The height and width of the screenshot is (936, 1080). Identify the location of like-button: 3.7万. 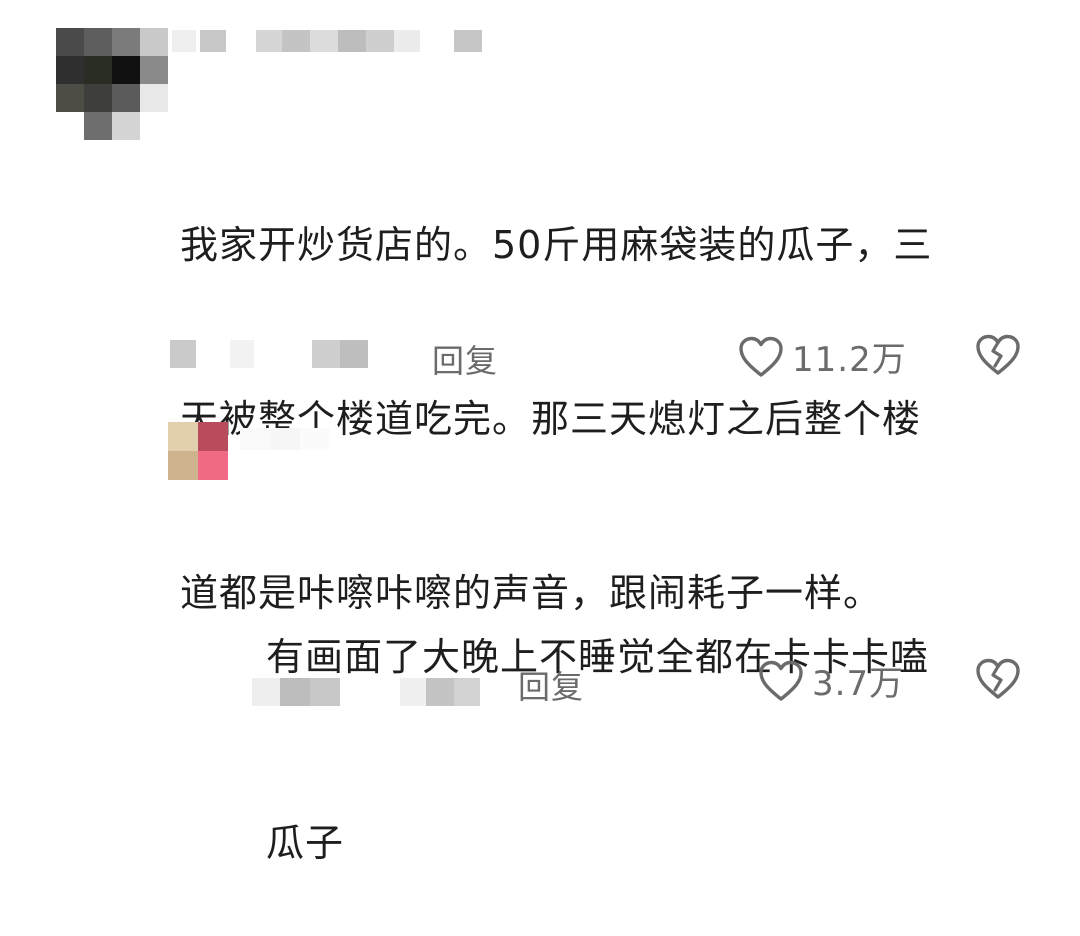
(831, 680).